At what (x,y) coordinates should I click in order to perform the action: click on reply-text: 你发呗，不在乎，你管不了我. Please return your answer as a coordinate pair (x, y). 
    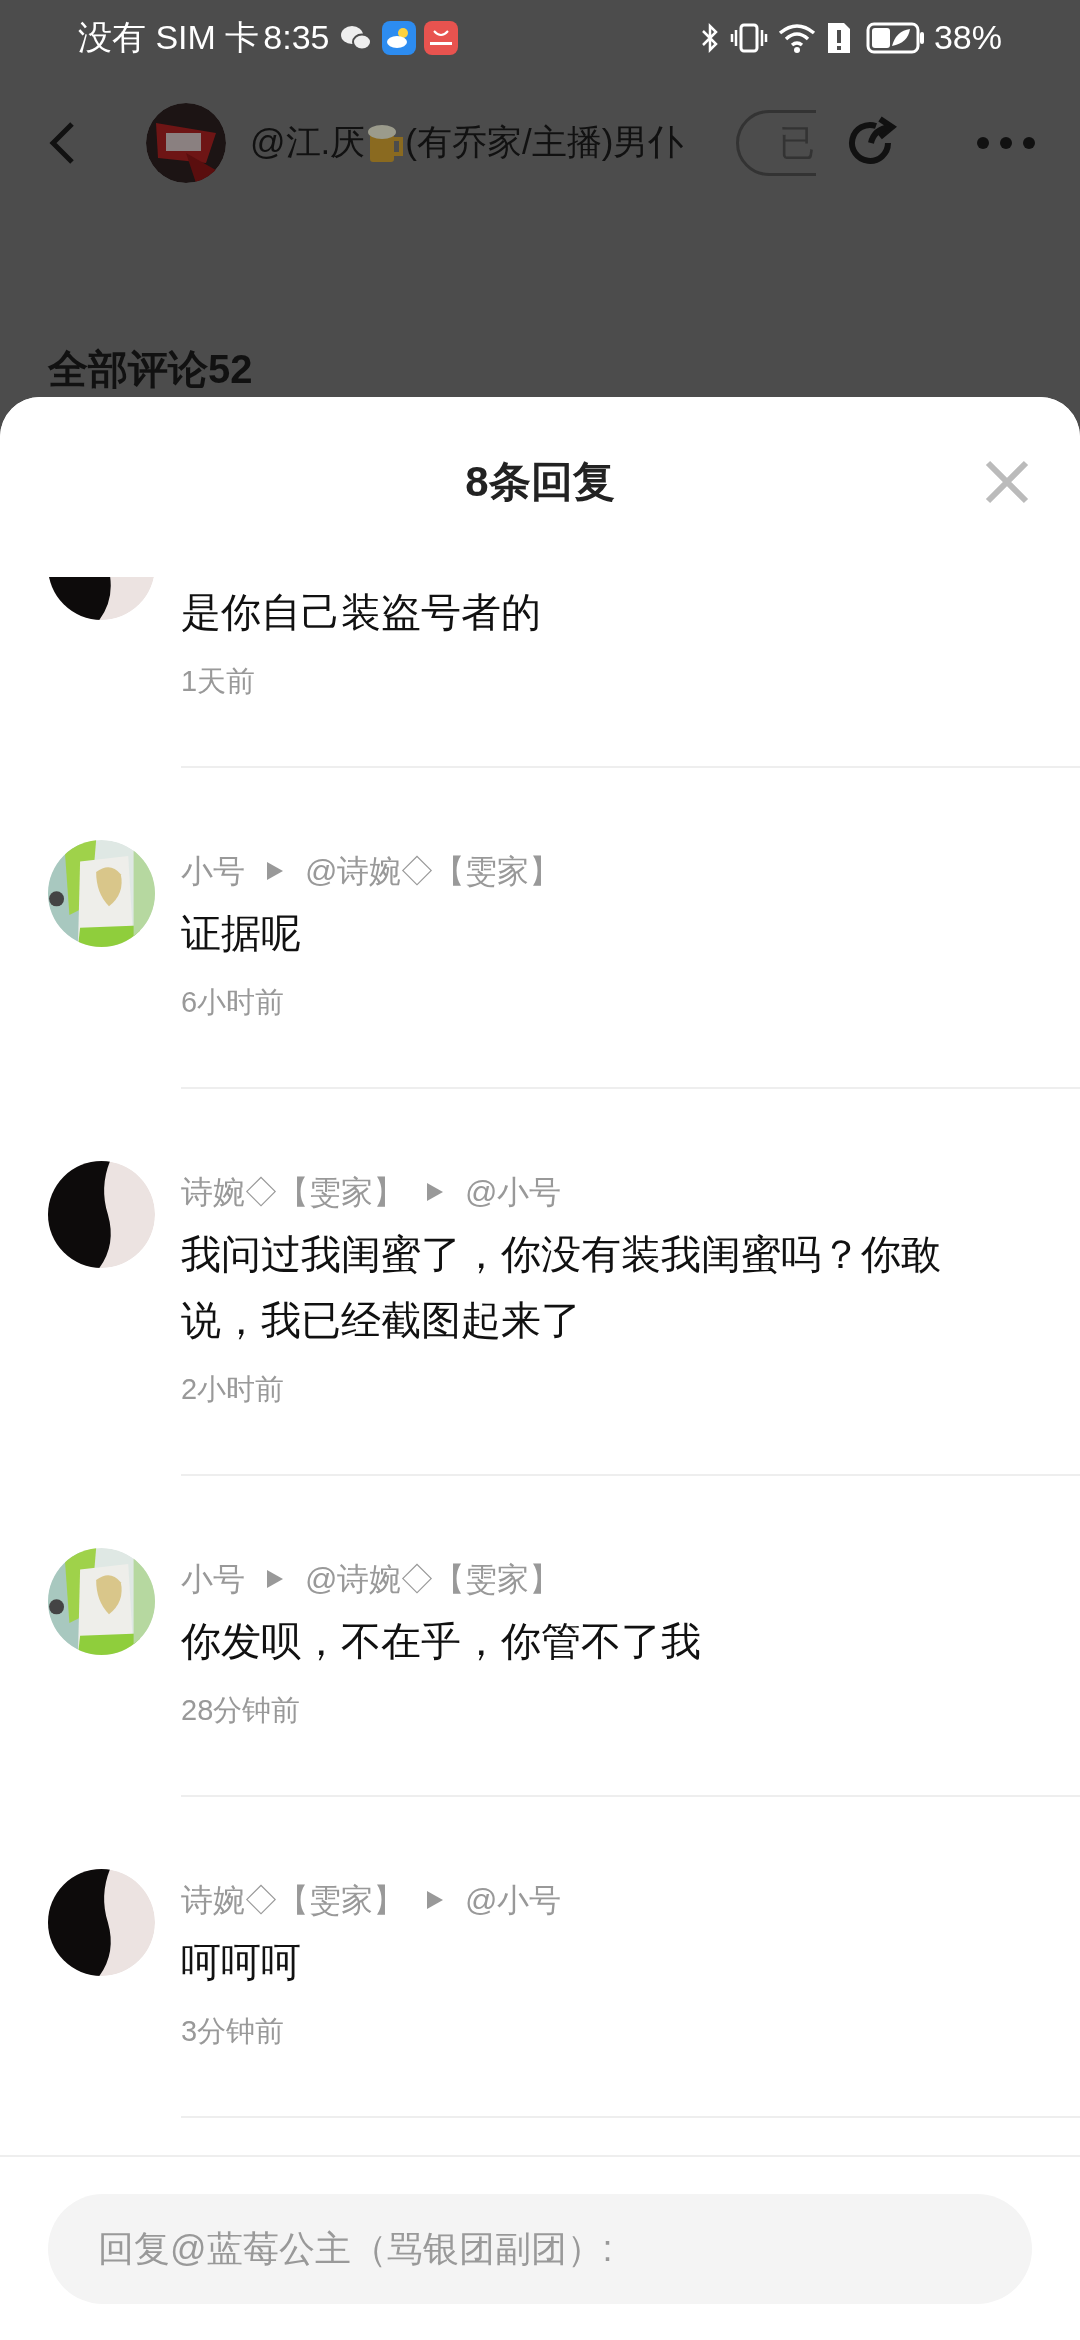
    Looking at the image, I should click on (441, 1641).